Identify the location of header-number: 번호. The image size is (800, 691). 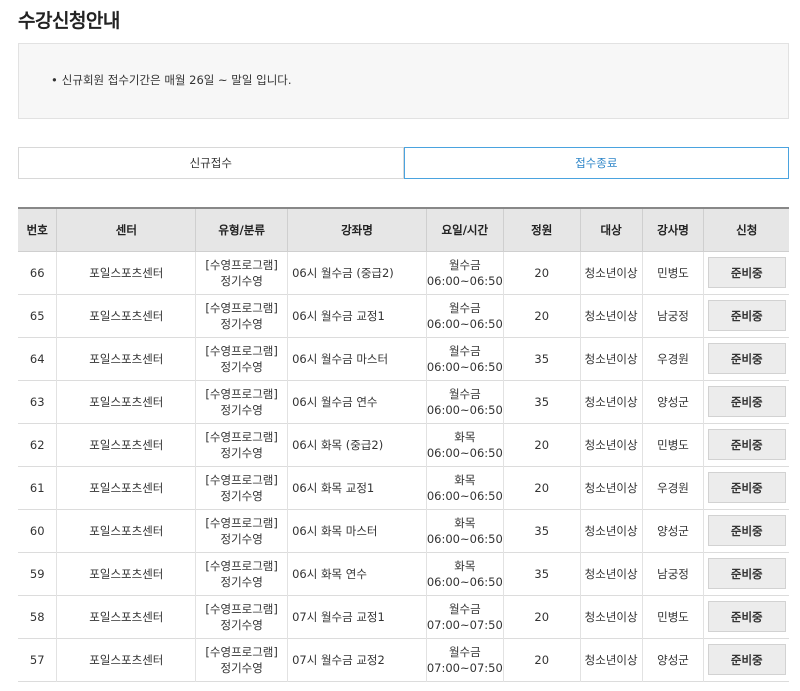
(38, 230).